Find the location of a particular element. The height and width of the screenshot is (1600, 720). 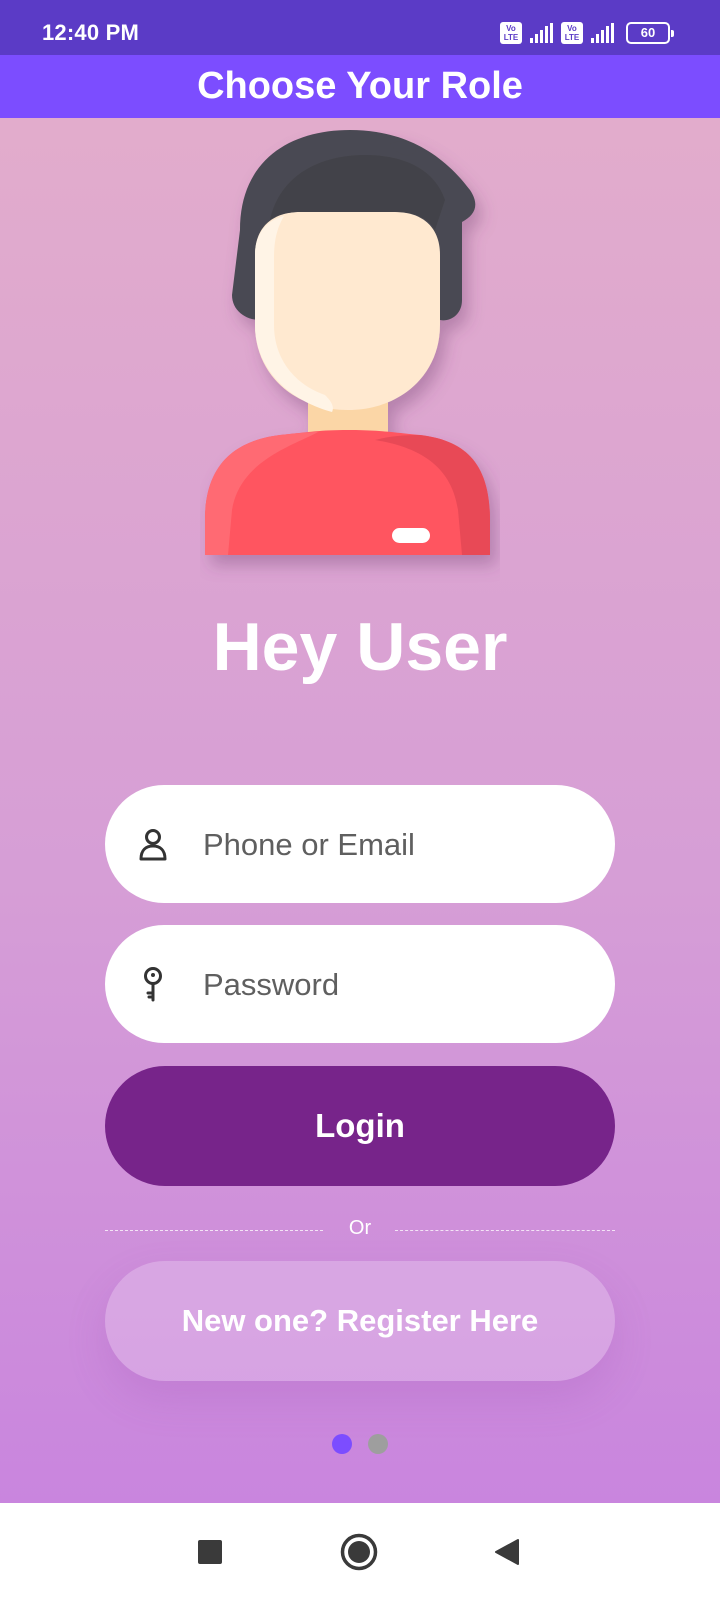

divider-text: Or is located at coordinates (360, 1228).